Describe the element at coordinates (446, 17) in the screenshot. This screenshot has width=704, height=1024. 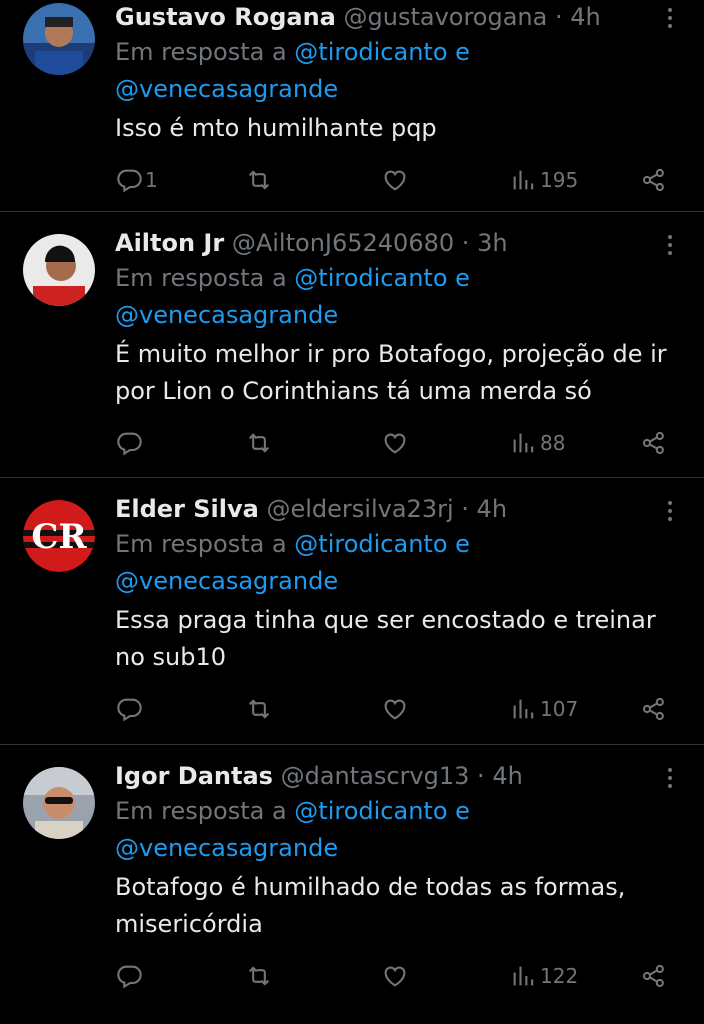
I see `author-handle: @gustavorogana` at that location.